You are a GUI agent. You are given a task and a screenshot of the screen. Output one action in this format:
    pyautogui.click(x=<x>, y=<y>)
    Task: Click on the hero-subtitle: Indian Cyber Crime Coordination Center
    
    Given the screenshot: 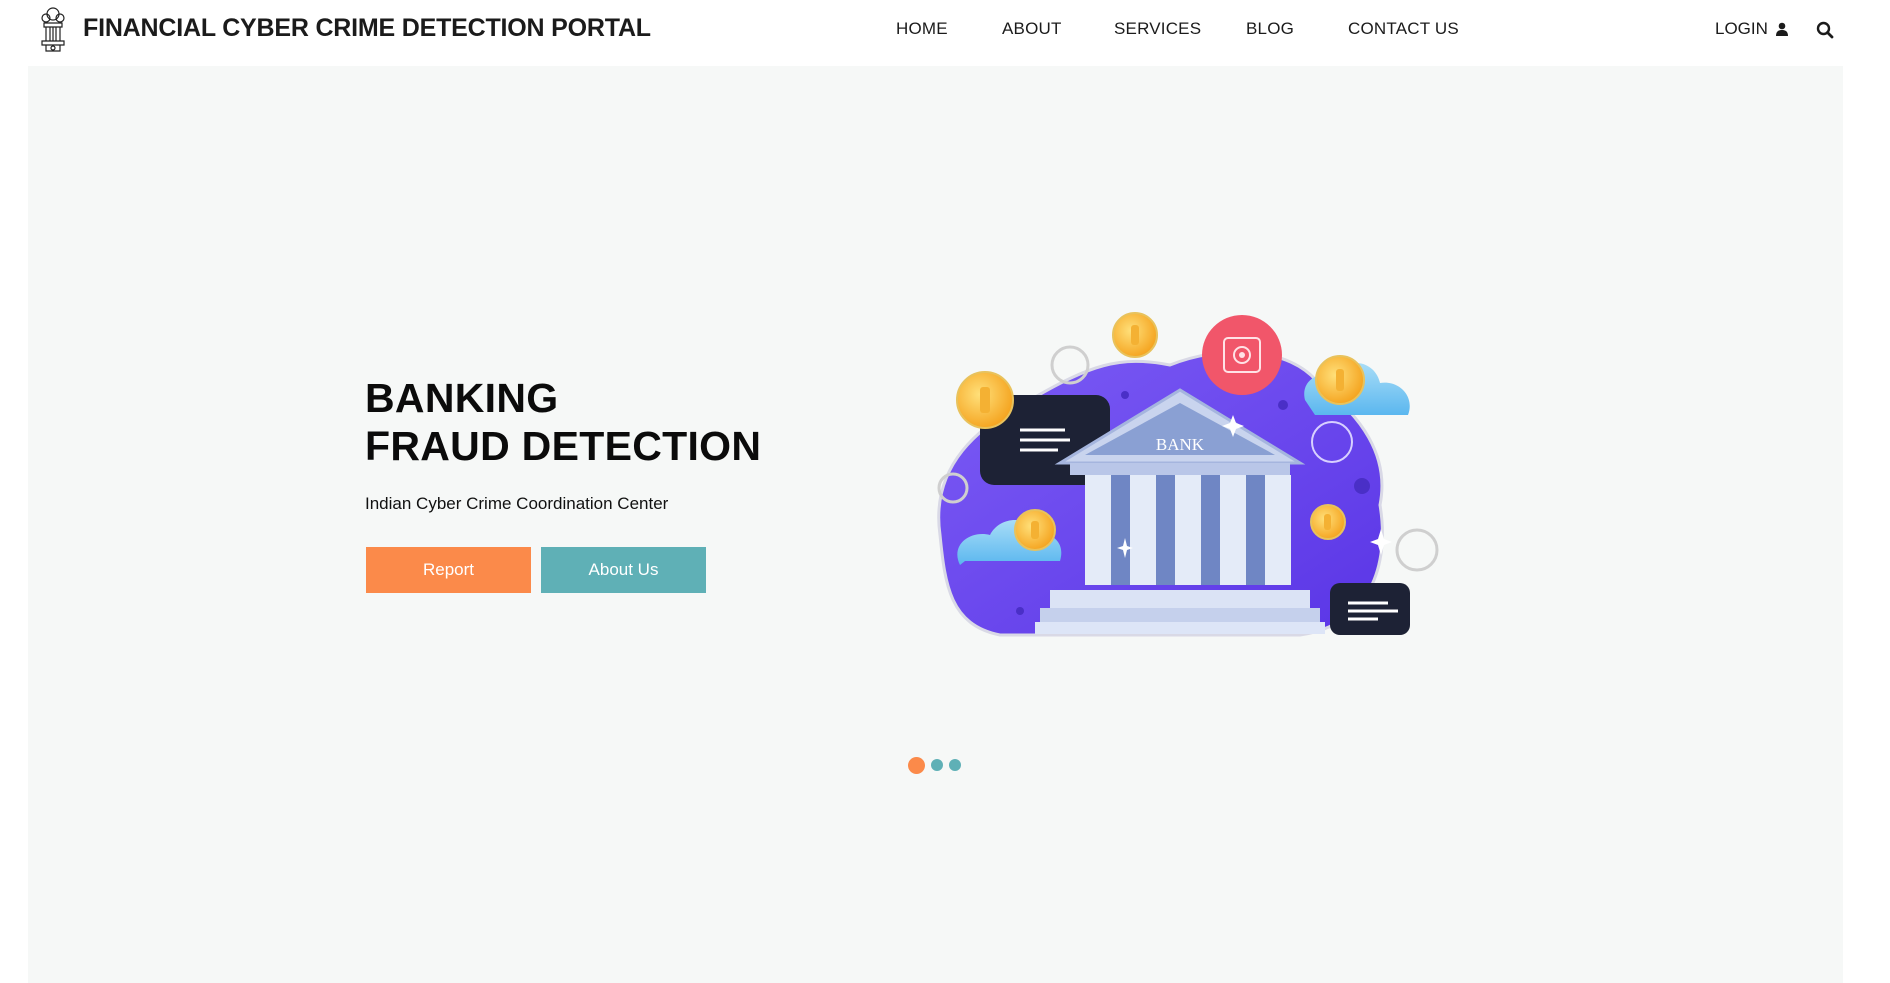 What is the action you would take?
    pyautogui.click(x=517, y=503)
    